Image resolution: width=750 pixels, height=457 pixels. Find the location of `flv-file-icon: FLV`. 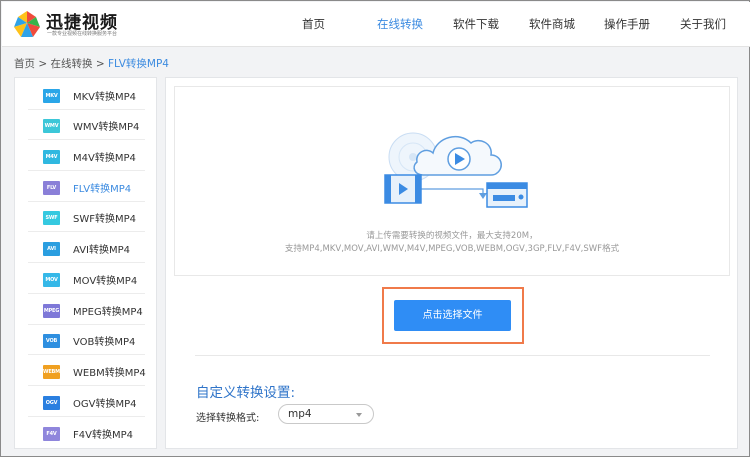

flv-file-icon: FLV is located at coordinates (51, 188).